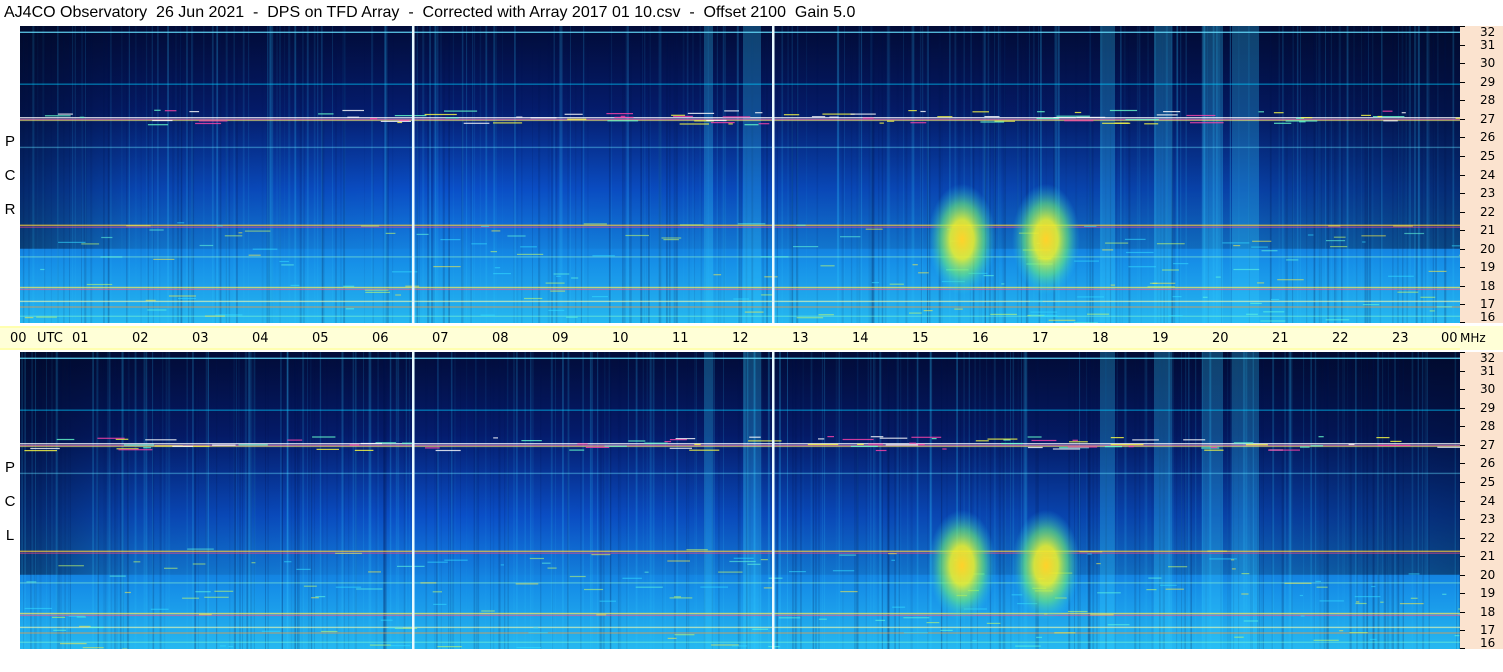 This screenshot has height=672, width=1503. Describe the element at coordinates (1046, 239) in the screenshot. I see `jupiter-burst` at that location.